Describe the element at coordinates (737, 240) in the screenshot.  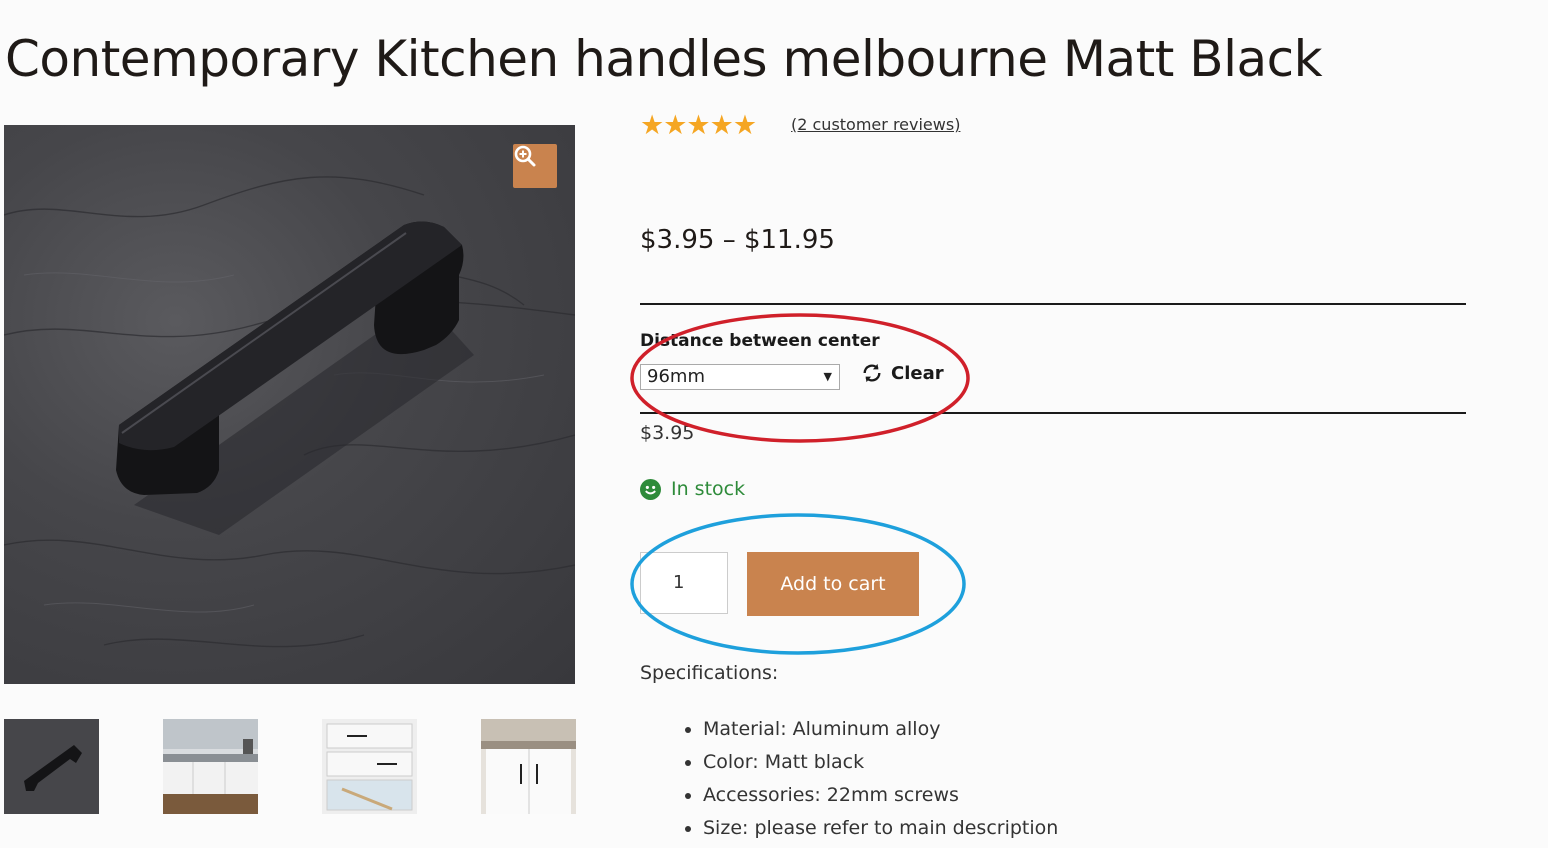
I see `price-range: $3.95 – $11.95` at that location.